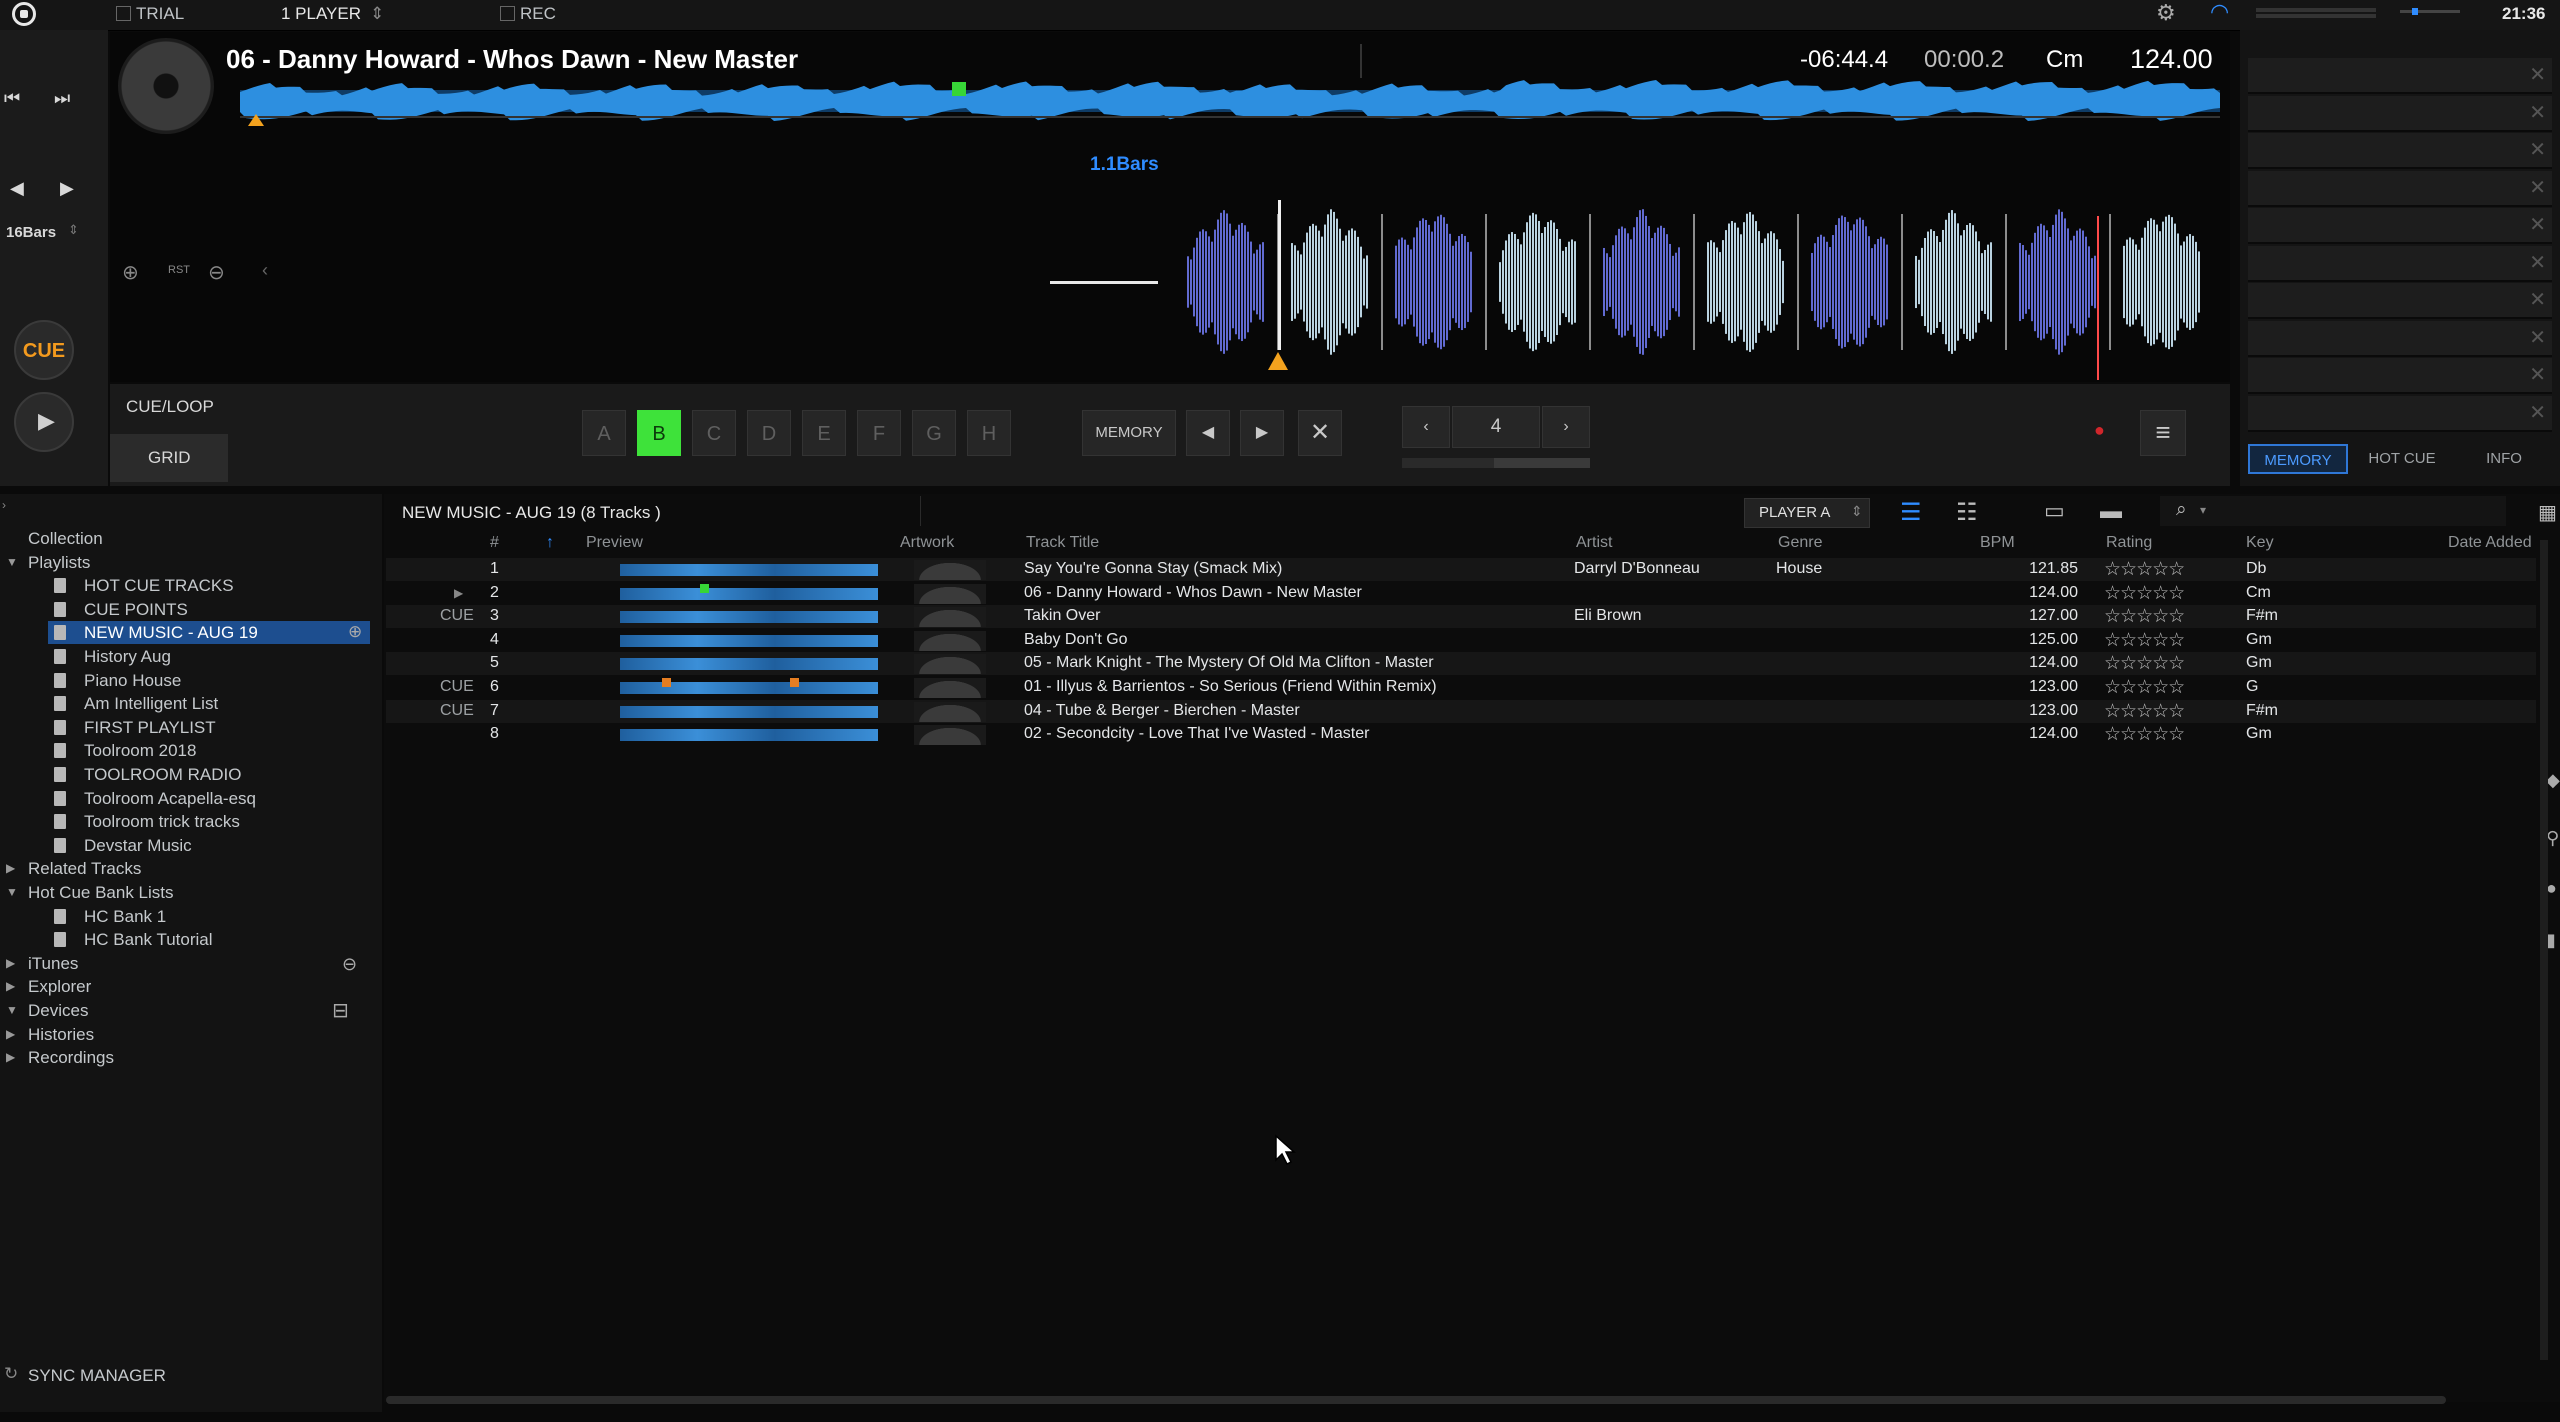 This screenshot has width=2560, height=1422. What do you see at coordinates (2402, 459) in the screenshot?
I see `right-tab-hot-cue: HOT CUE` at bounding box center [2402, 459].